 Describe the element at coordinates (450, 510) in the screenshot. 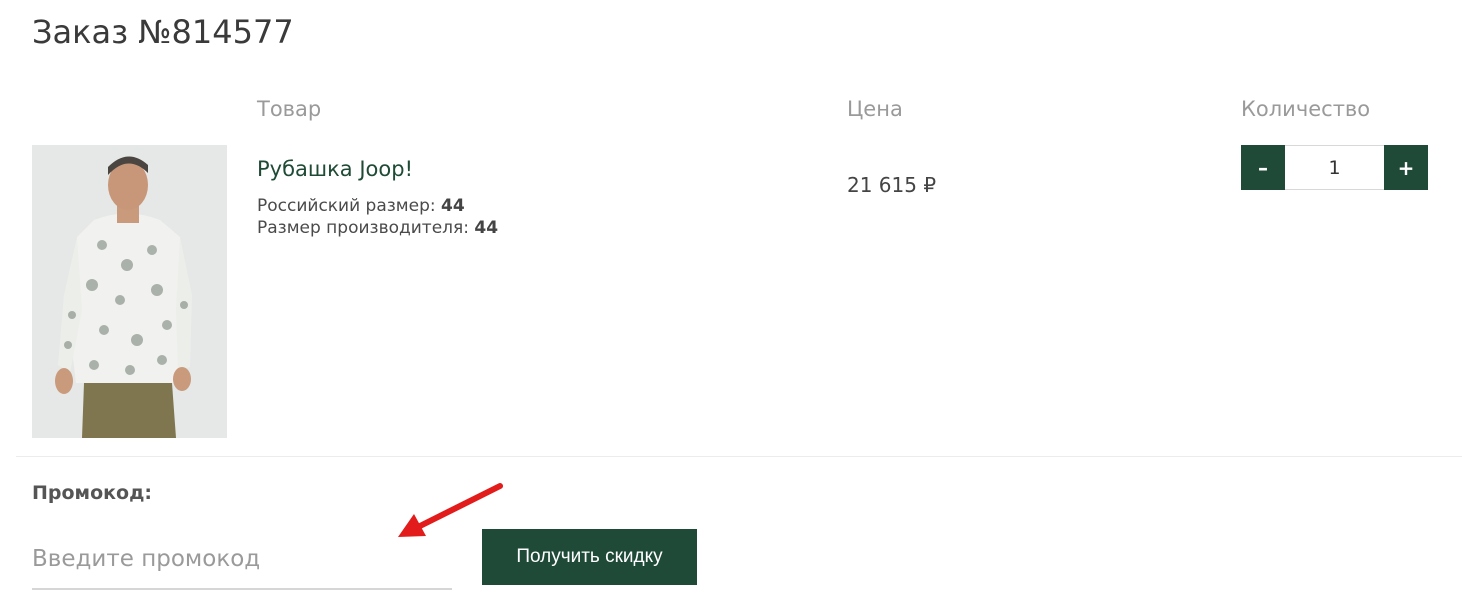

I see `red-arrow-annotation` at that location.